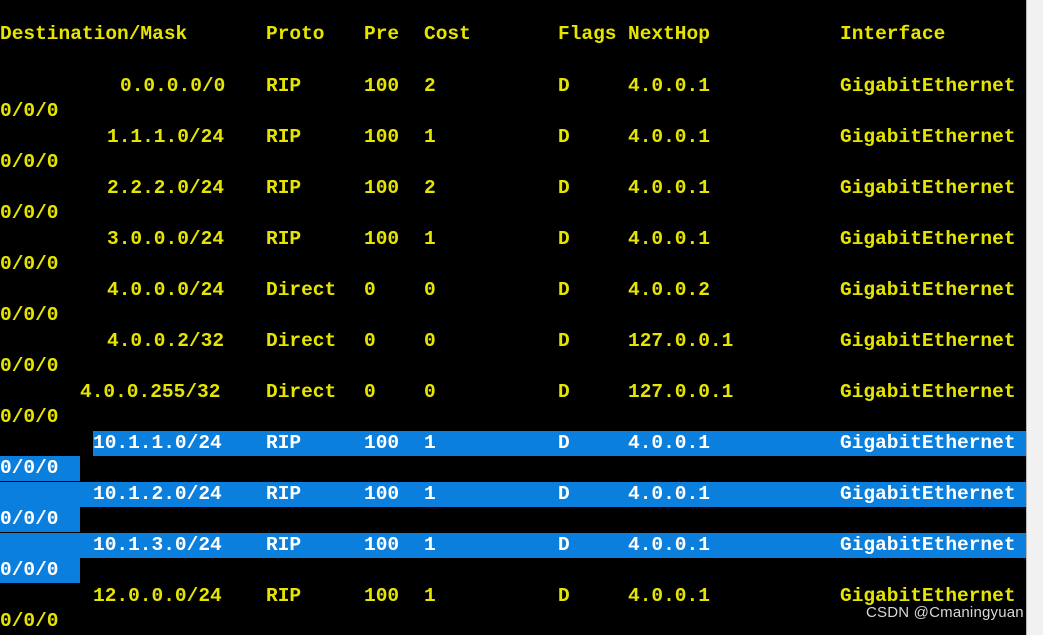 This screenshot has height=635, width=1043. Describe the element at coordinates (893, 34) in the screenshot. I see `column-header-interface: Interface` at that location.